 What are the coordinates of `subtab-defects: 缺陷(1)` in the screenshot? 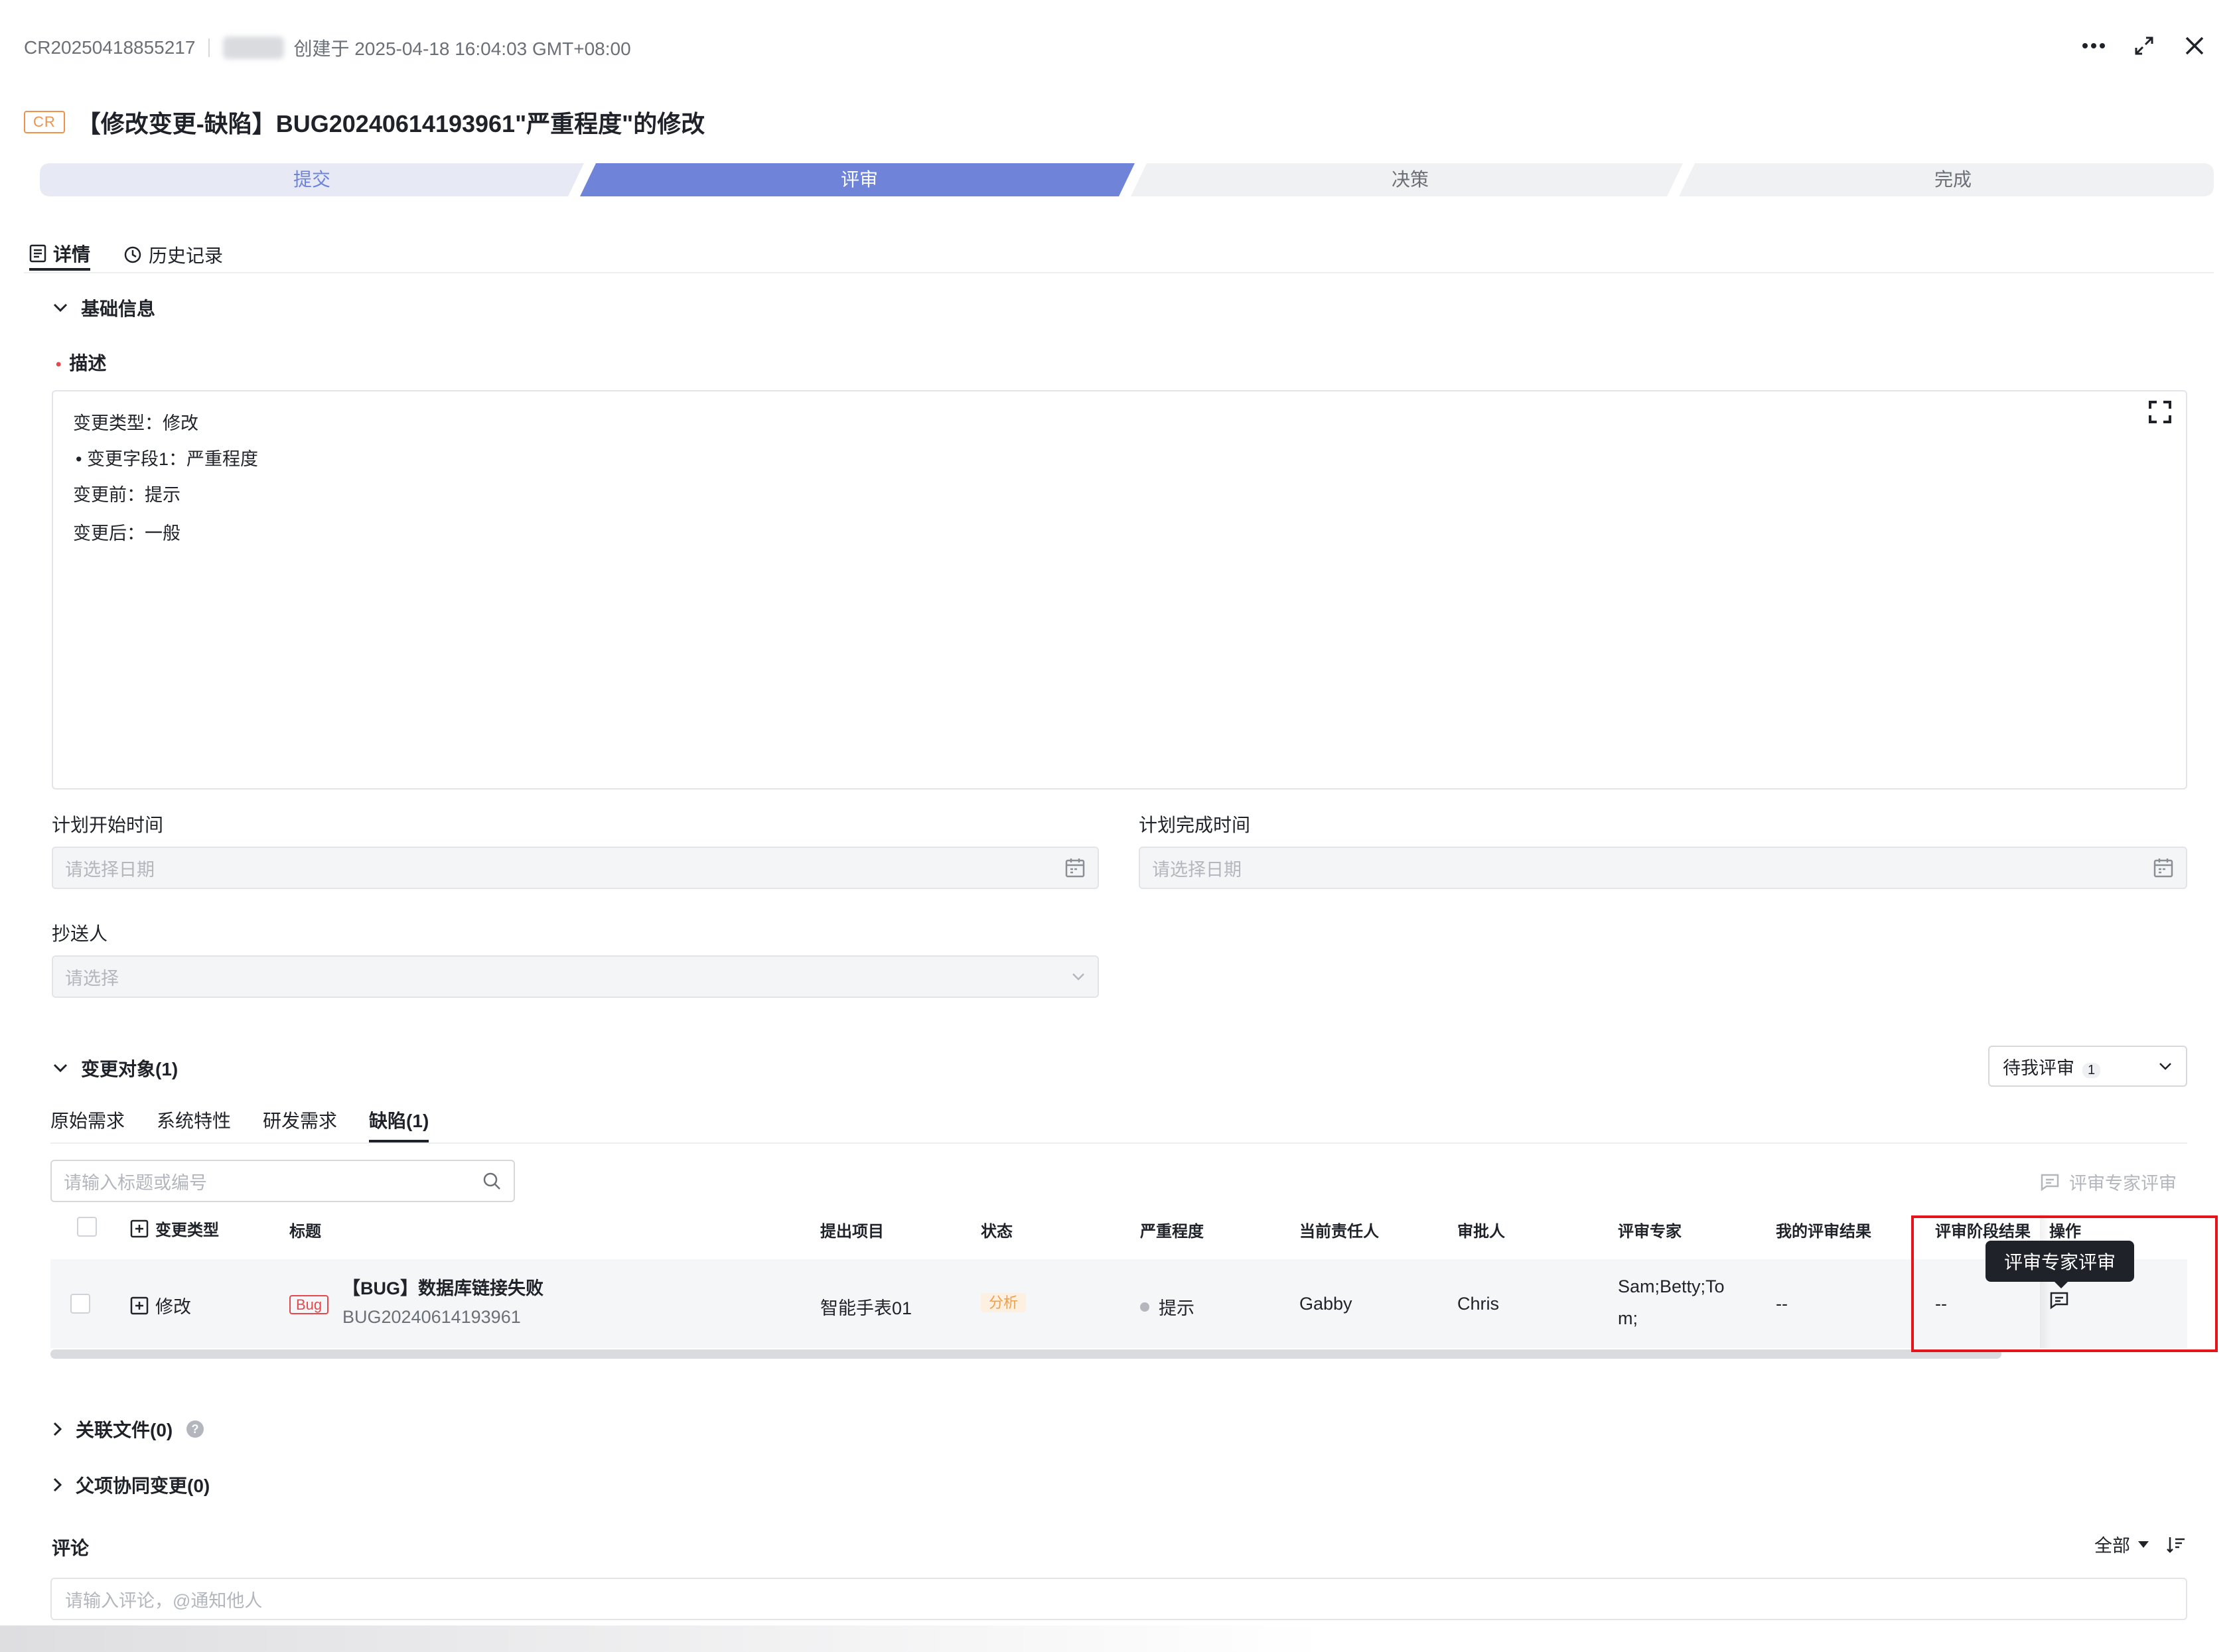 It's located at (399, 1124).